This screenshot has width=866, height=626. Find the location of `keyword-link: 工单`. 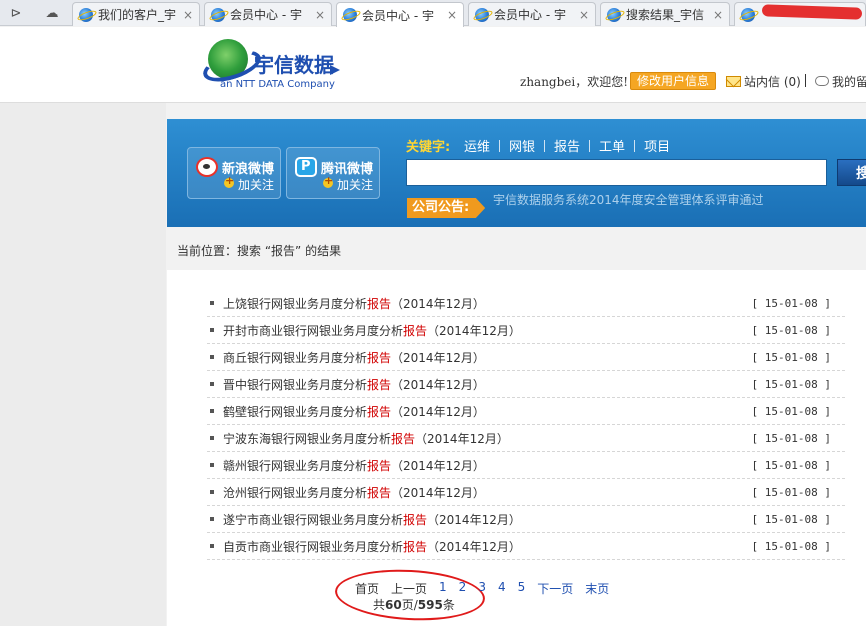

keyword-link: 工单 is located at coordinates (612, 145).